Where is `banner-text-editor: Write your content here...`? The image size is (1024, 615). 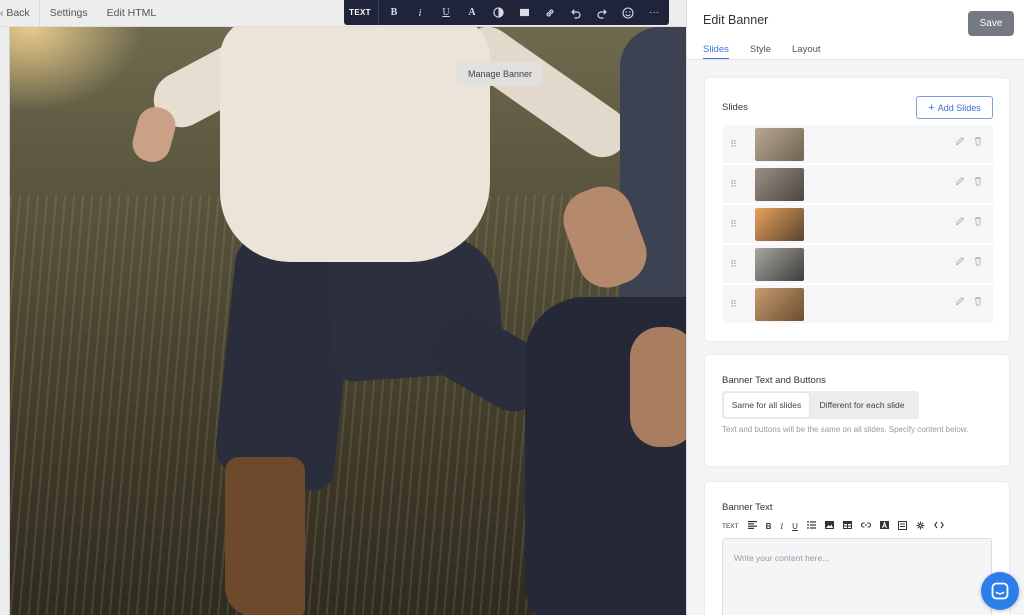
banner-text-editor: Write your content here... is located at coordinates (857, 576).